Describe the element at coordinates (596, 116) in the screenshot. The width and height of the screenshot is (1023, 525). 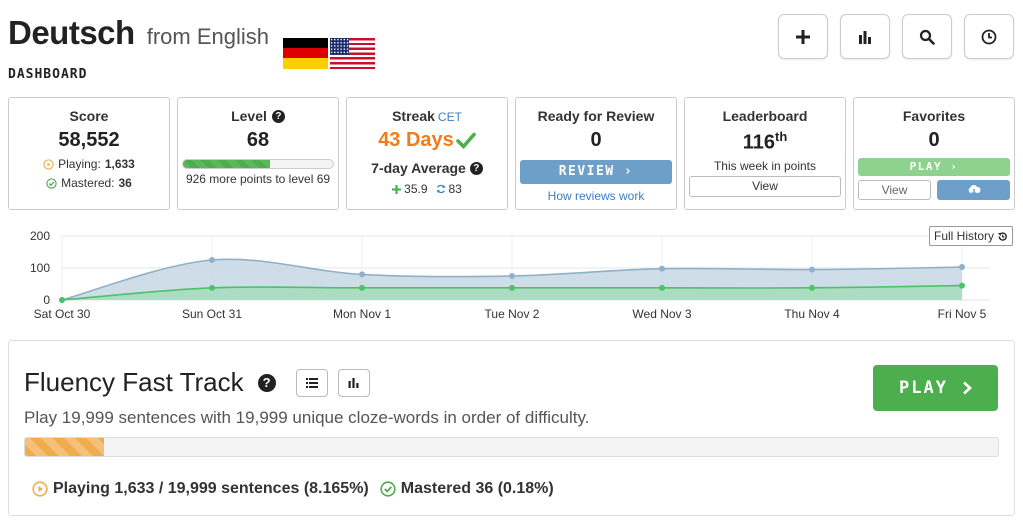
I see `review-title: Ready for Review` at that location.